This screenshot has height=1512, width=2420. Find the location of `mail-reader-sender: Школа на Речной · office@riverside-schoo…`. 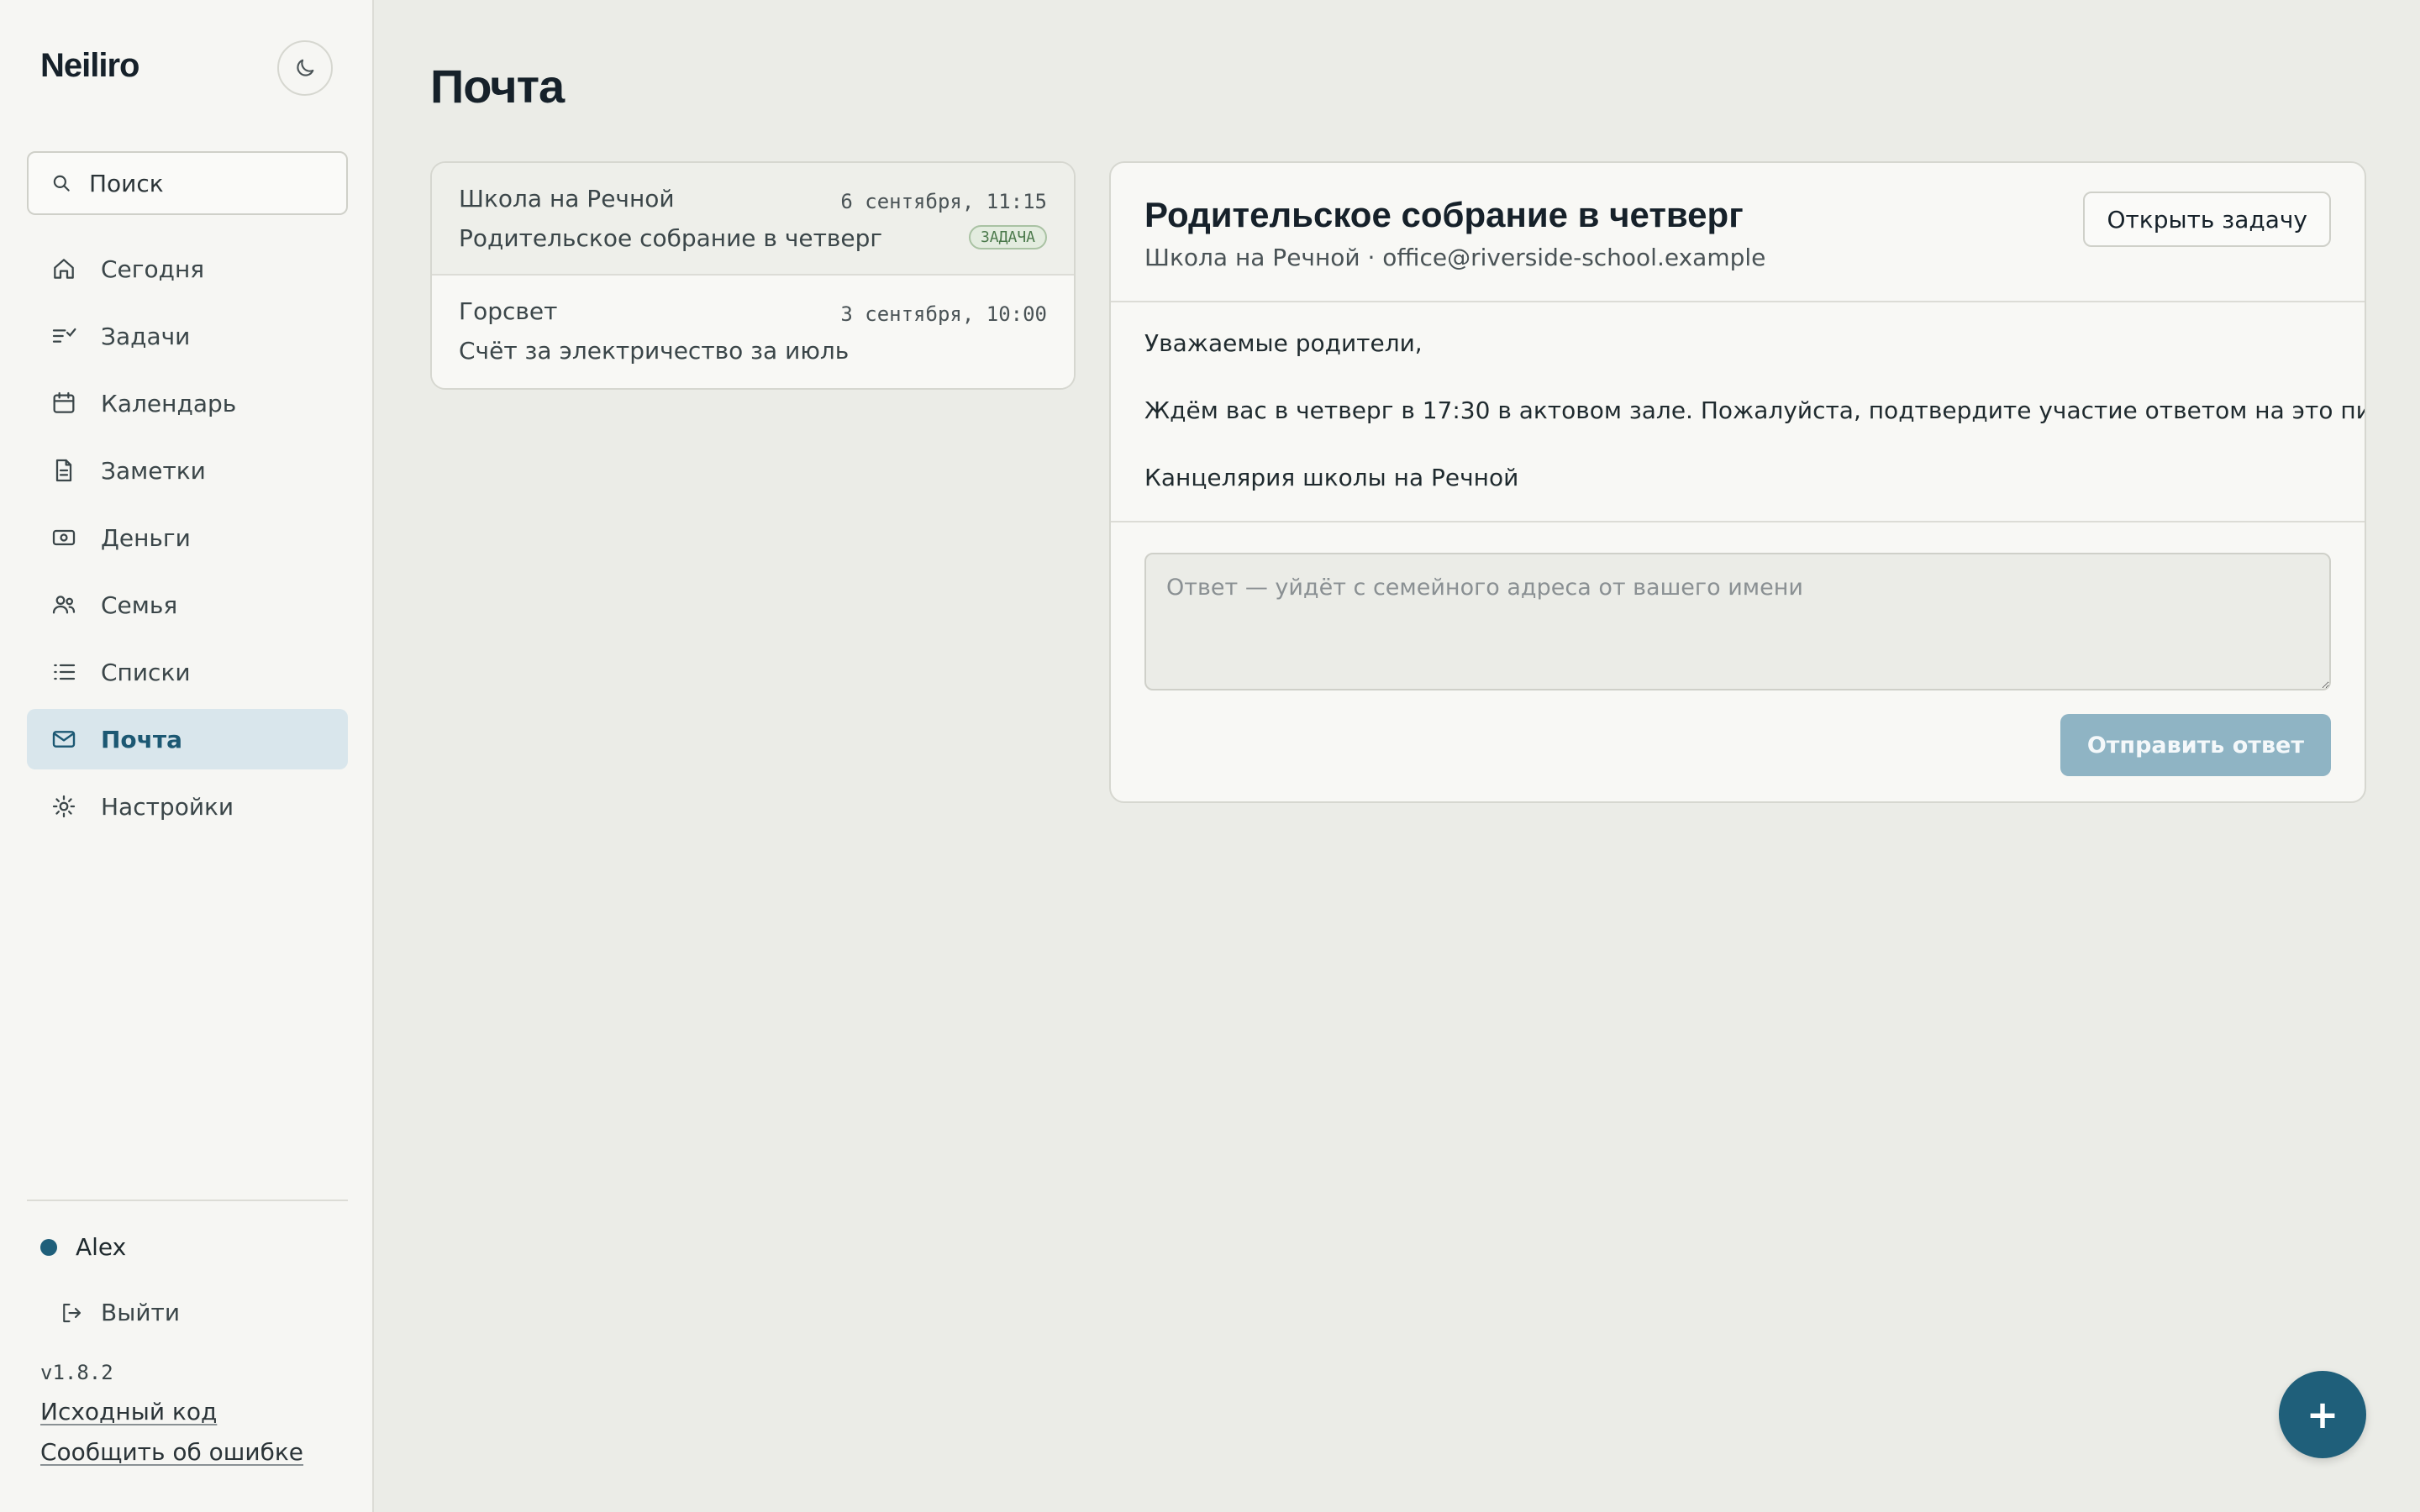

mail-reader-sender: Школа на Речной · office@riverside-schoo… is located at coordinates (1455, 257).